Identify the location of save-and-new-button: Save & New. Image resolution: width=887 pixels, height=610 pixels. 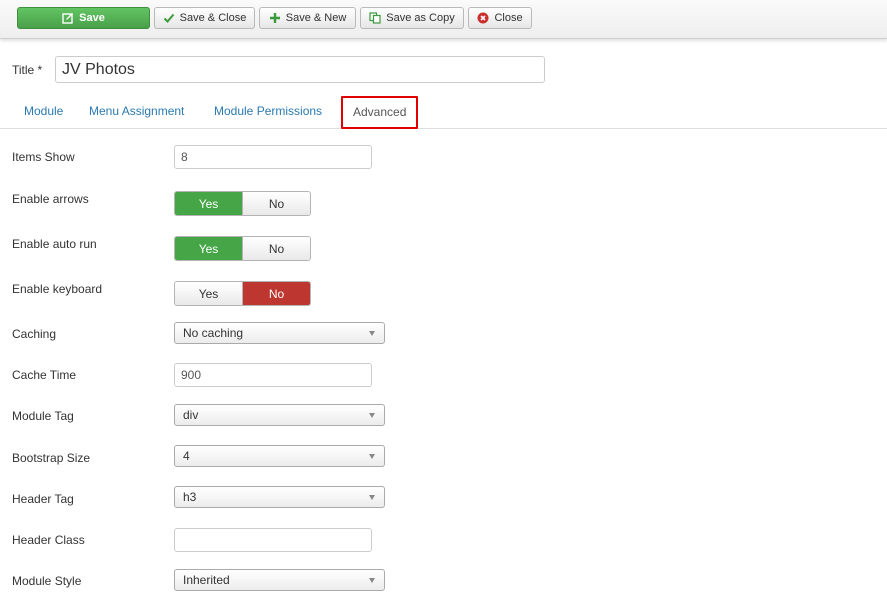
(307, 18).